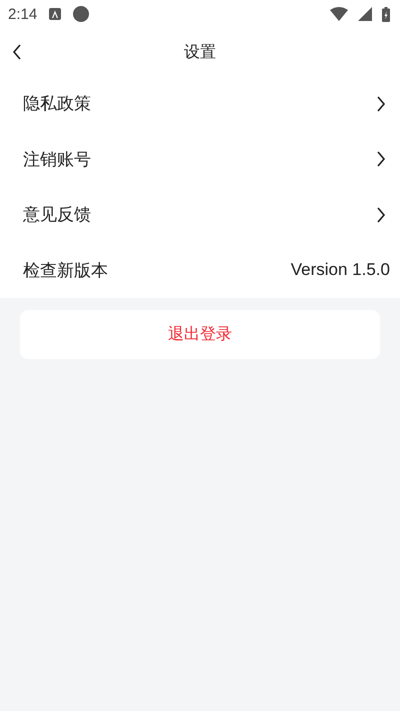 The height and width of the screenshot is (711, 400). Describe the element at coordinates (365, 14) in the screenshot. I see `signal-icon` at that location.